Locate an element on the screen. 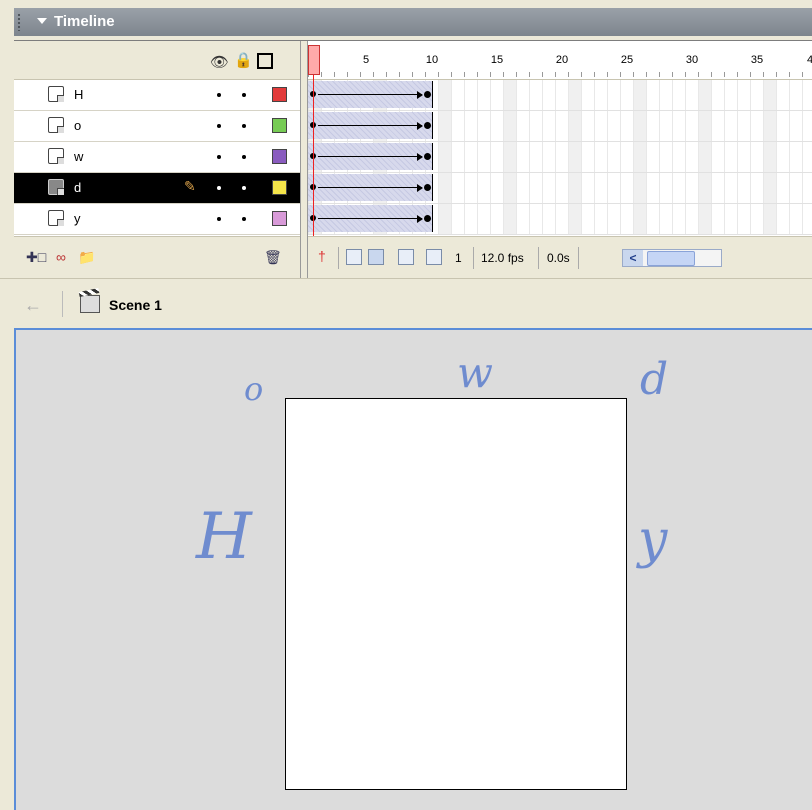  lock-icon: 🔒 is located at coordinates (243, 60).